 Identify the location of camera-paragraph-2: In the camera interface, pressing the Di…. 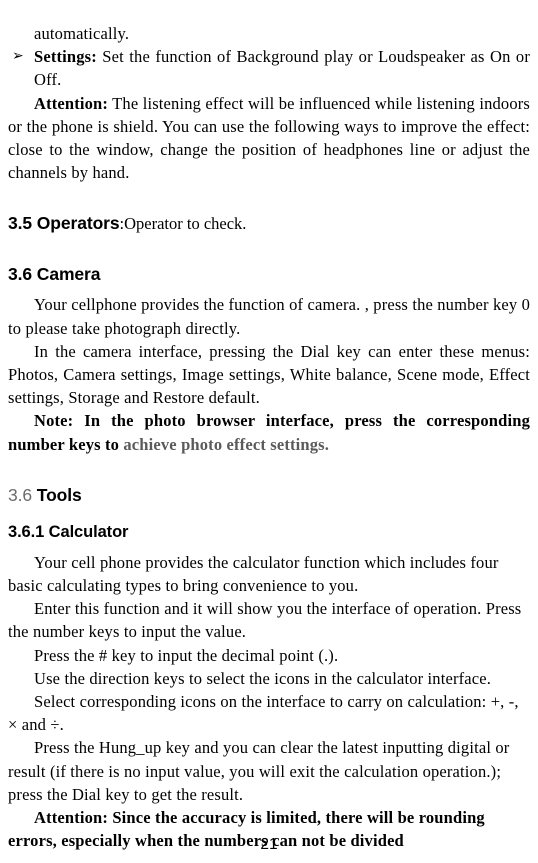
(269, 374).